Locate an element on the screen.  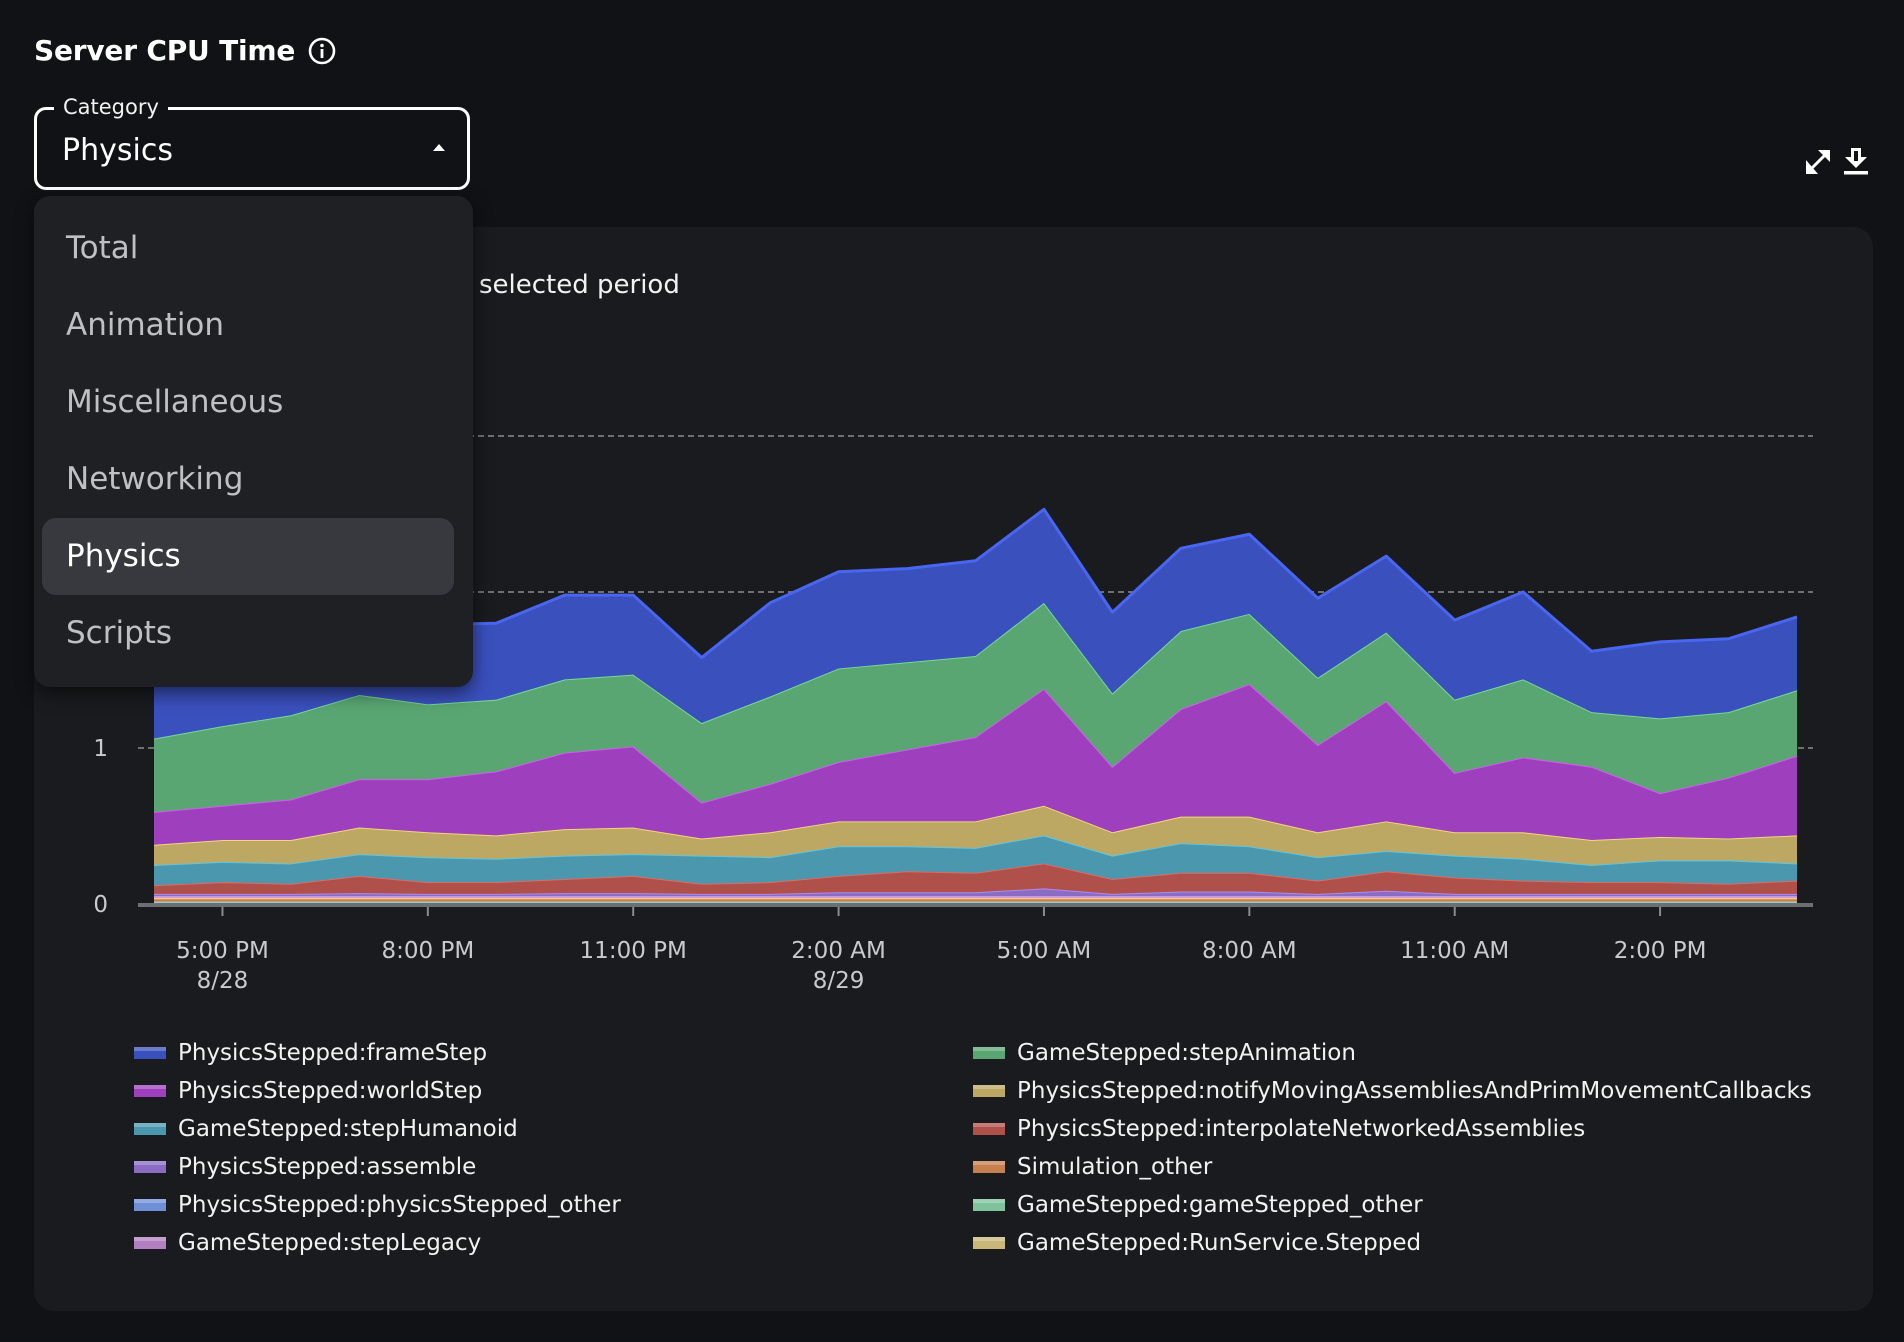
legend-item: GameStepped:stepLegacy is located at coordinates (307, 1243).